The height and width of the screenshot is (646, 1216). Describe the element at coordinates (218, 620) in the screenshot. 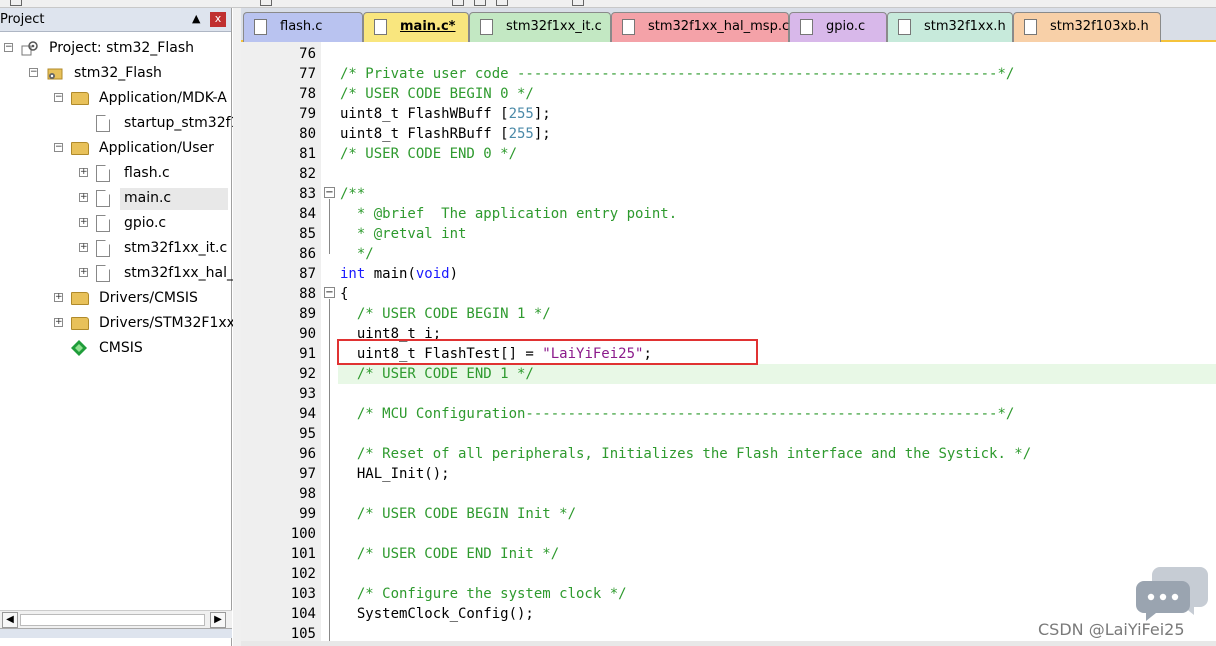

I see `scroll-right-button: ▶` at that location.